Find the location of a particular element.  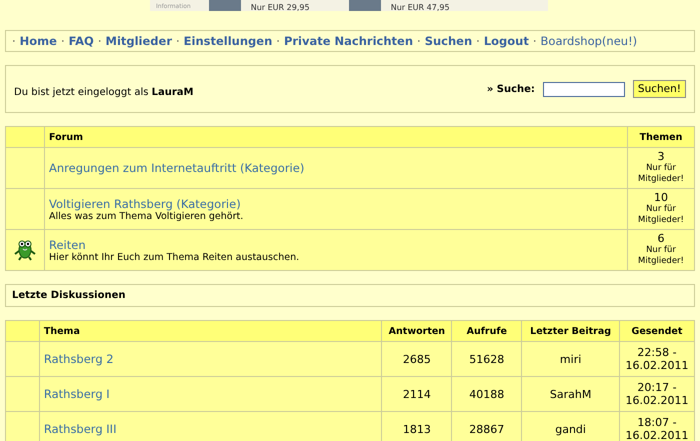

search-field is located at coordinates (583, 89).